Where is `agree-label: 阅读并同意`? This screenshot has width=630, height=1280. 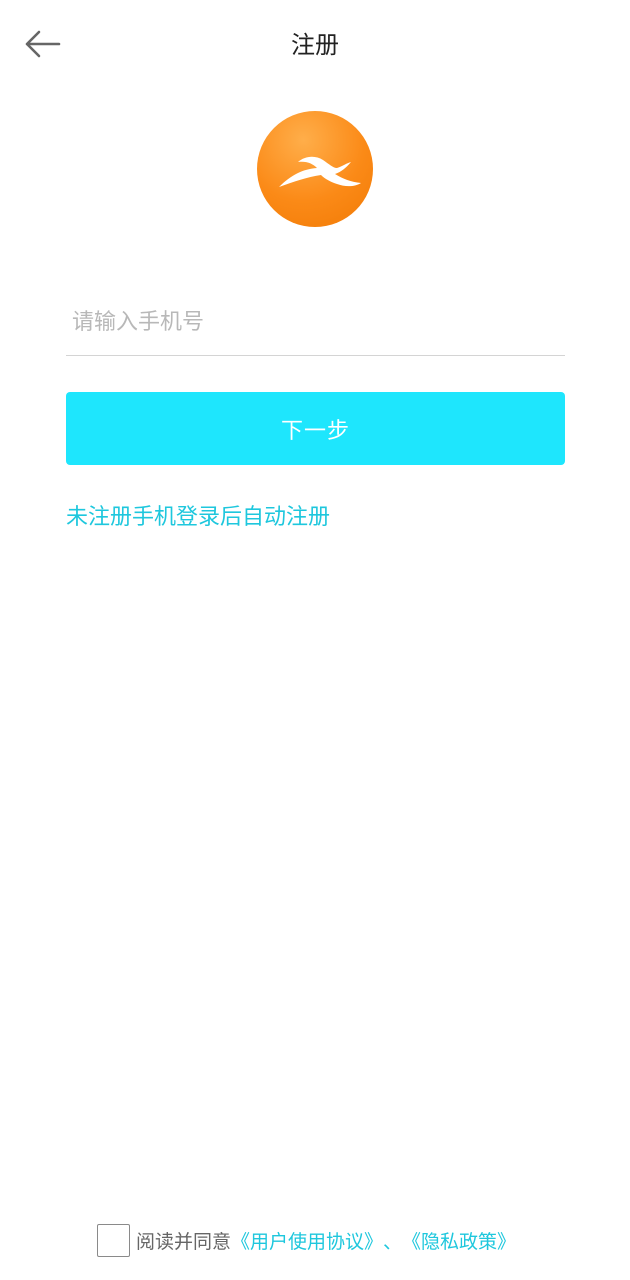 agree-label: 阅读并同意 is located at coordinates (184, 1241).